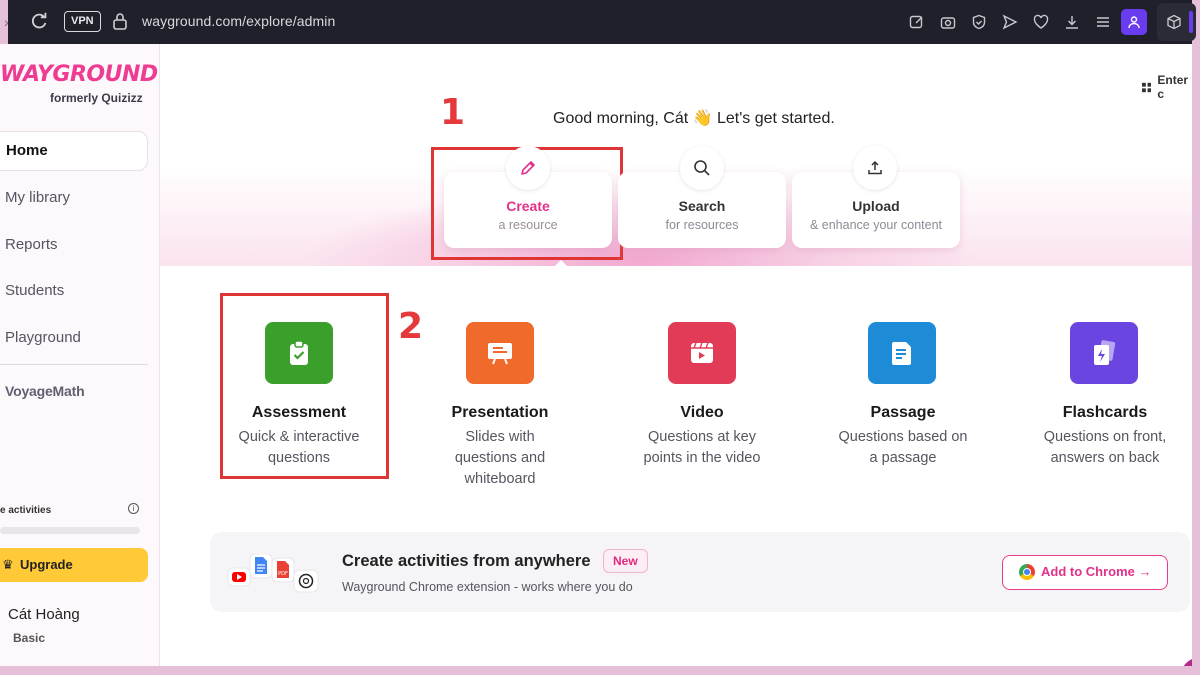 This screenshot has width=1200, height=675. What do you see at coordinates (1040, 22) in the screenshot?
I see `heart-icon` at bounding box center [1040, 22].